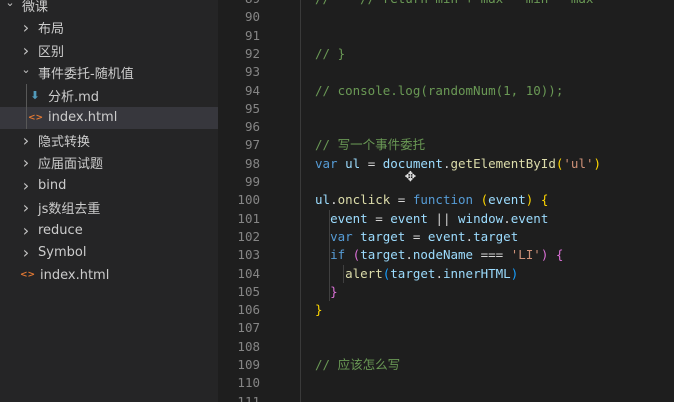 Image resolution: width=674 pixels, height=402 pixels. Describe the element at coordinates (370, 145) in the screenshot. I see `code-text: // 写一个事件委托` at that location.